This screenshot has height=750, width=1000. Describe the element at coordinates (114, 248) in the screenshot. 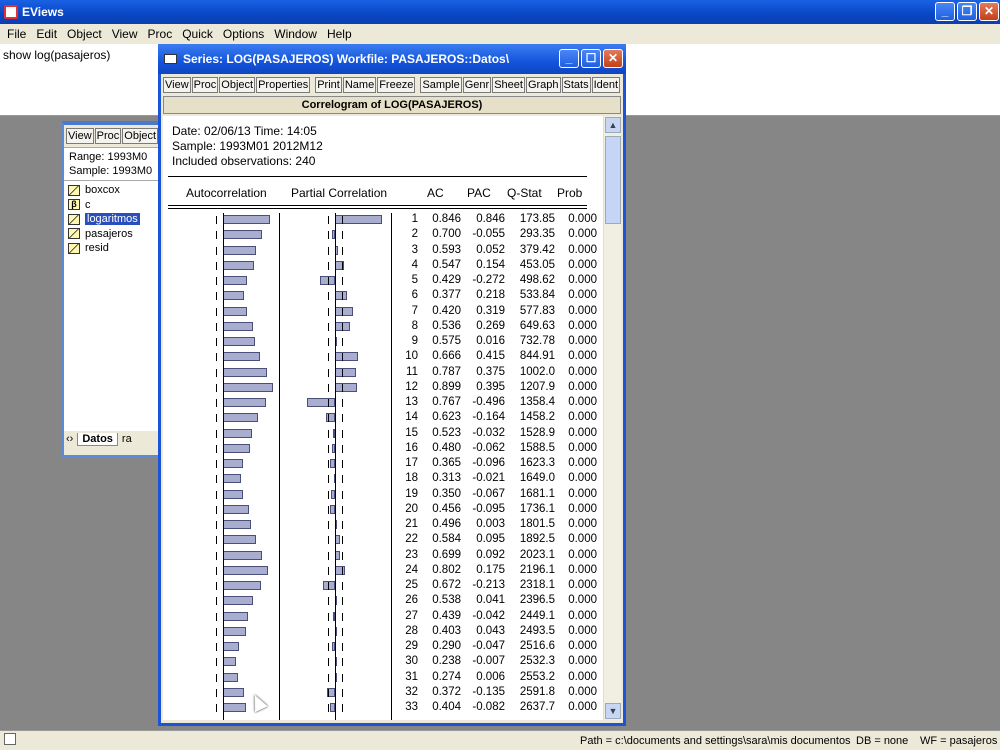

I see `workfile-item-resid: resid` at that location.